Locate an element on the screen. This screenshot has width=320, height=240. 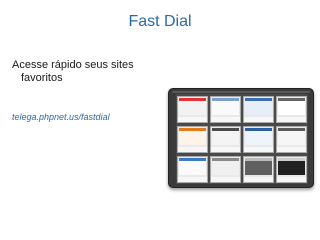
site-link: telega.phpnet.us/fastdial is located at coordinates (61, 117).